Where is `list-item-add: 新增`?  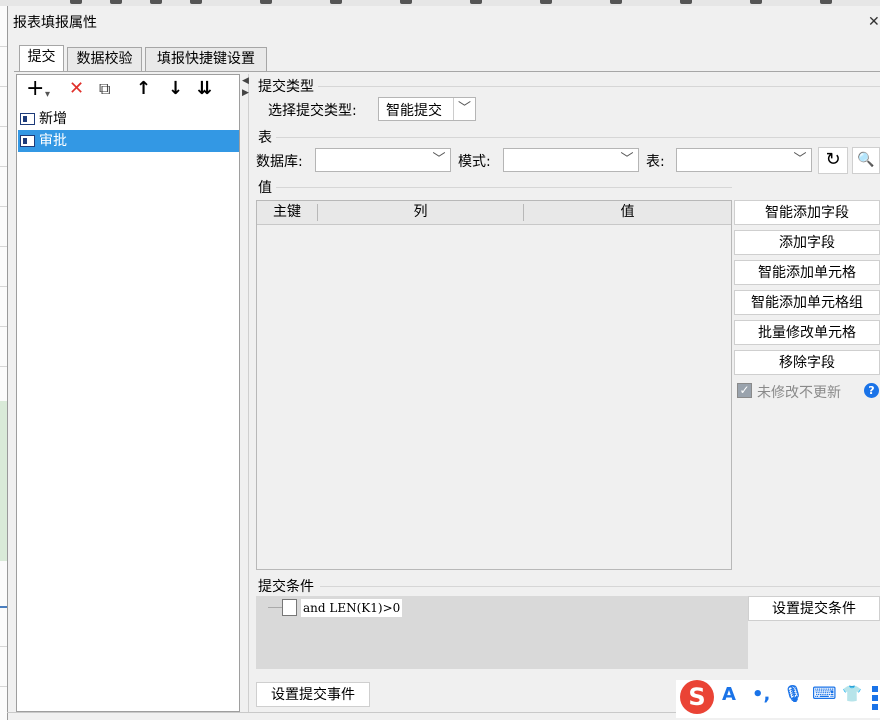
list-item-add: 新增 is located at coordinates (128, 119).